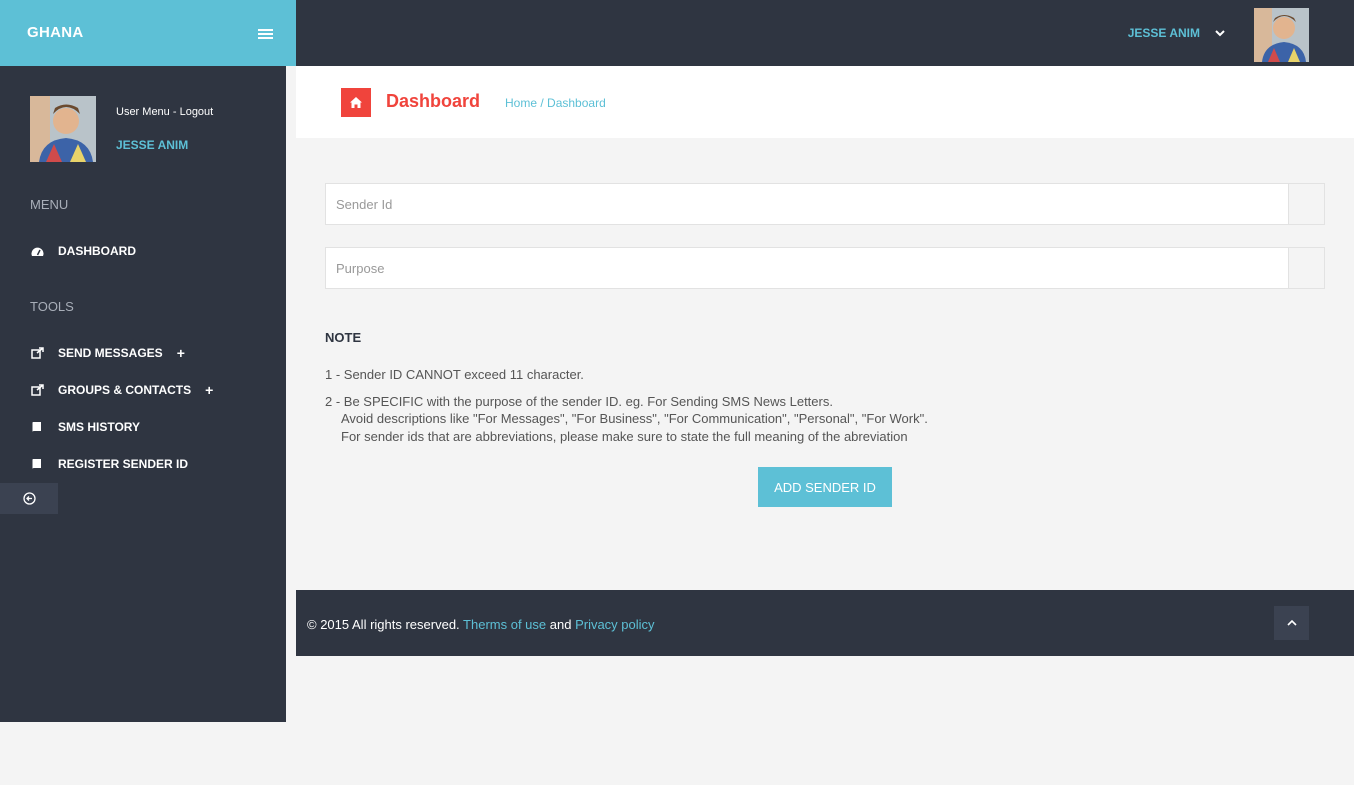 Image resolution: width=1354 pixels, height=785 pixels. What do you see at coordinates (825, 33) in the screenshot?
I see `top-bar: JESSE ANIM` at bounding box center [825, 33].